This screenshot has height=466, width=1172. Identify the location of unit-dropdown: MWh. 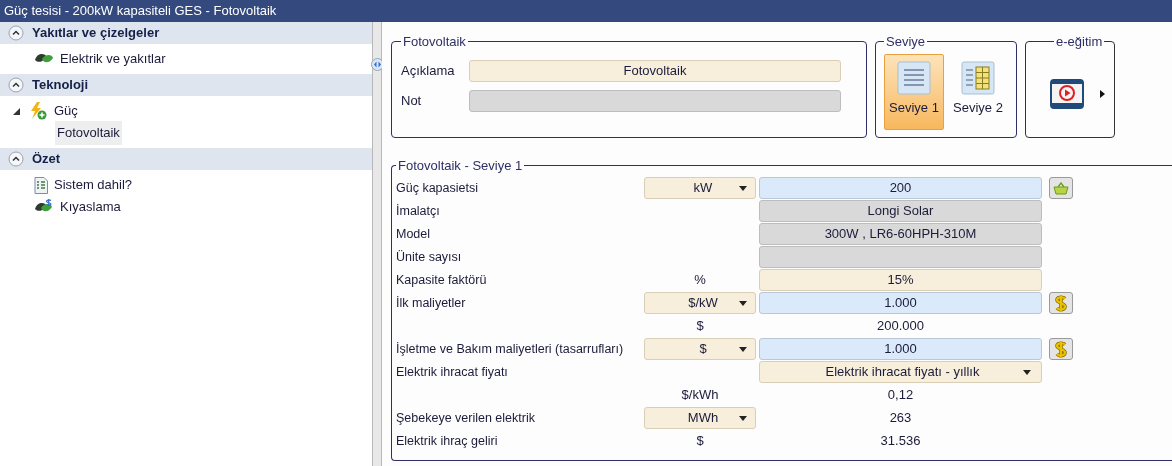
(700, 418).